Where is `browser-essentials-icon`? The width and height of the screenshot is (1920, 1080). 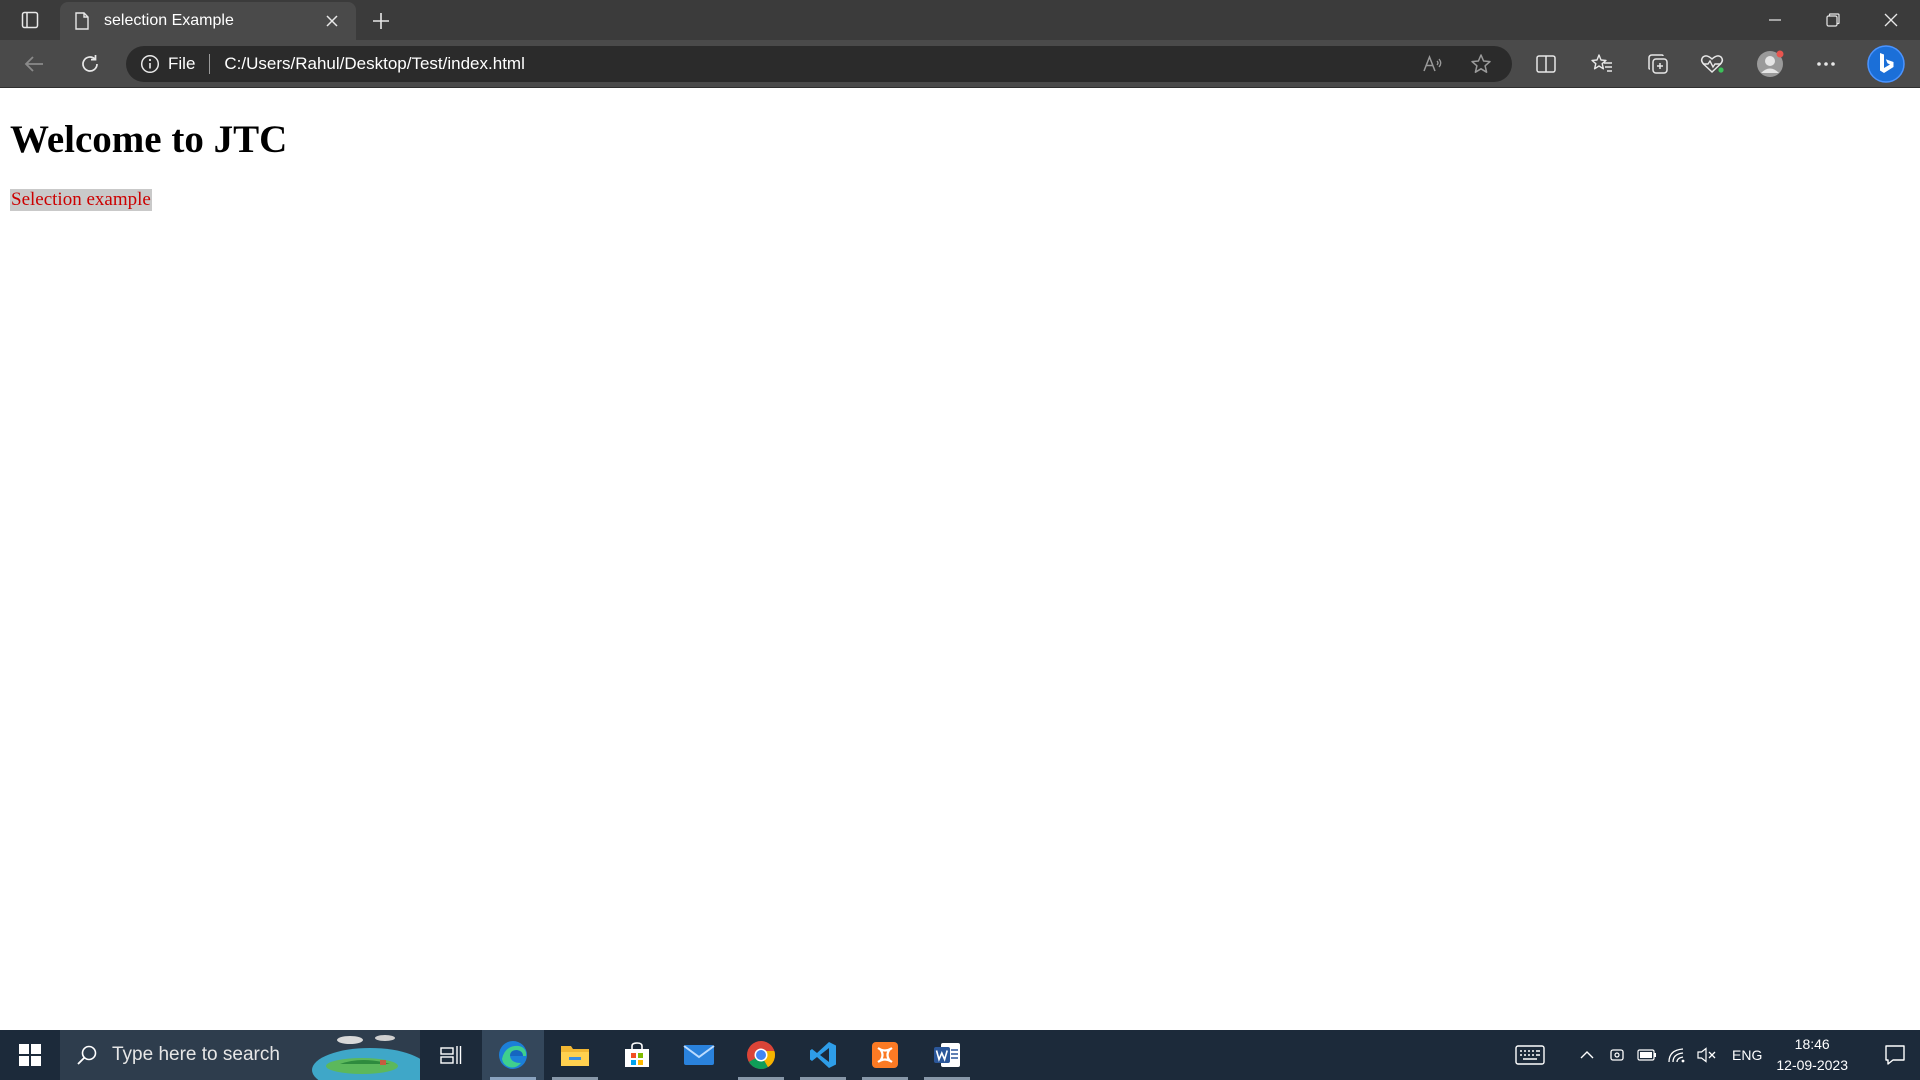 browser-essentials-icon is located at coordinates (1712, 64).